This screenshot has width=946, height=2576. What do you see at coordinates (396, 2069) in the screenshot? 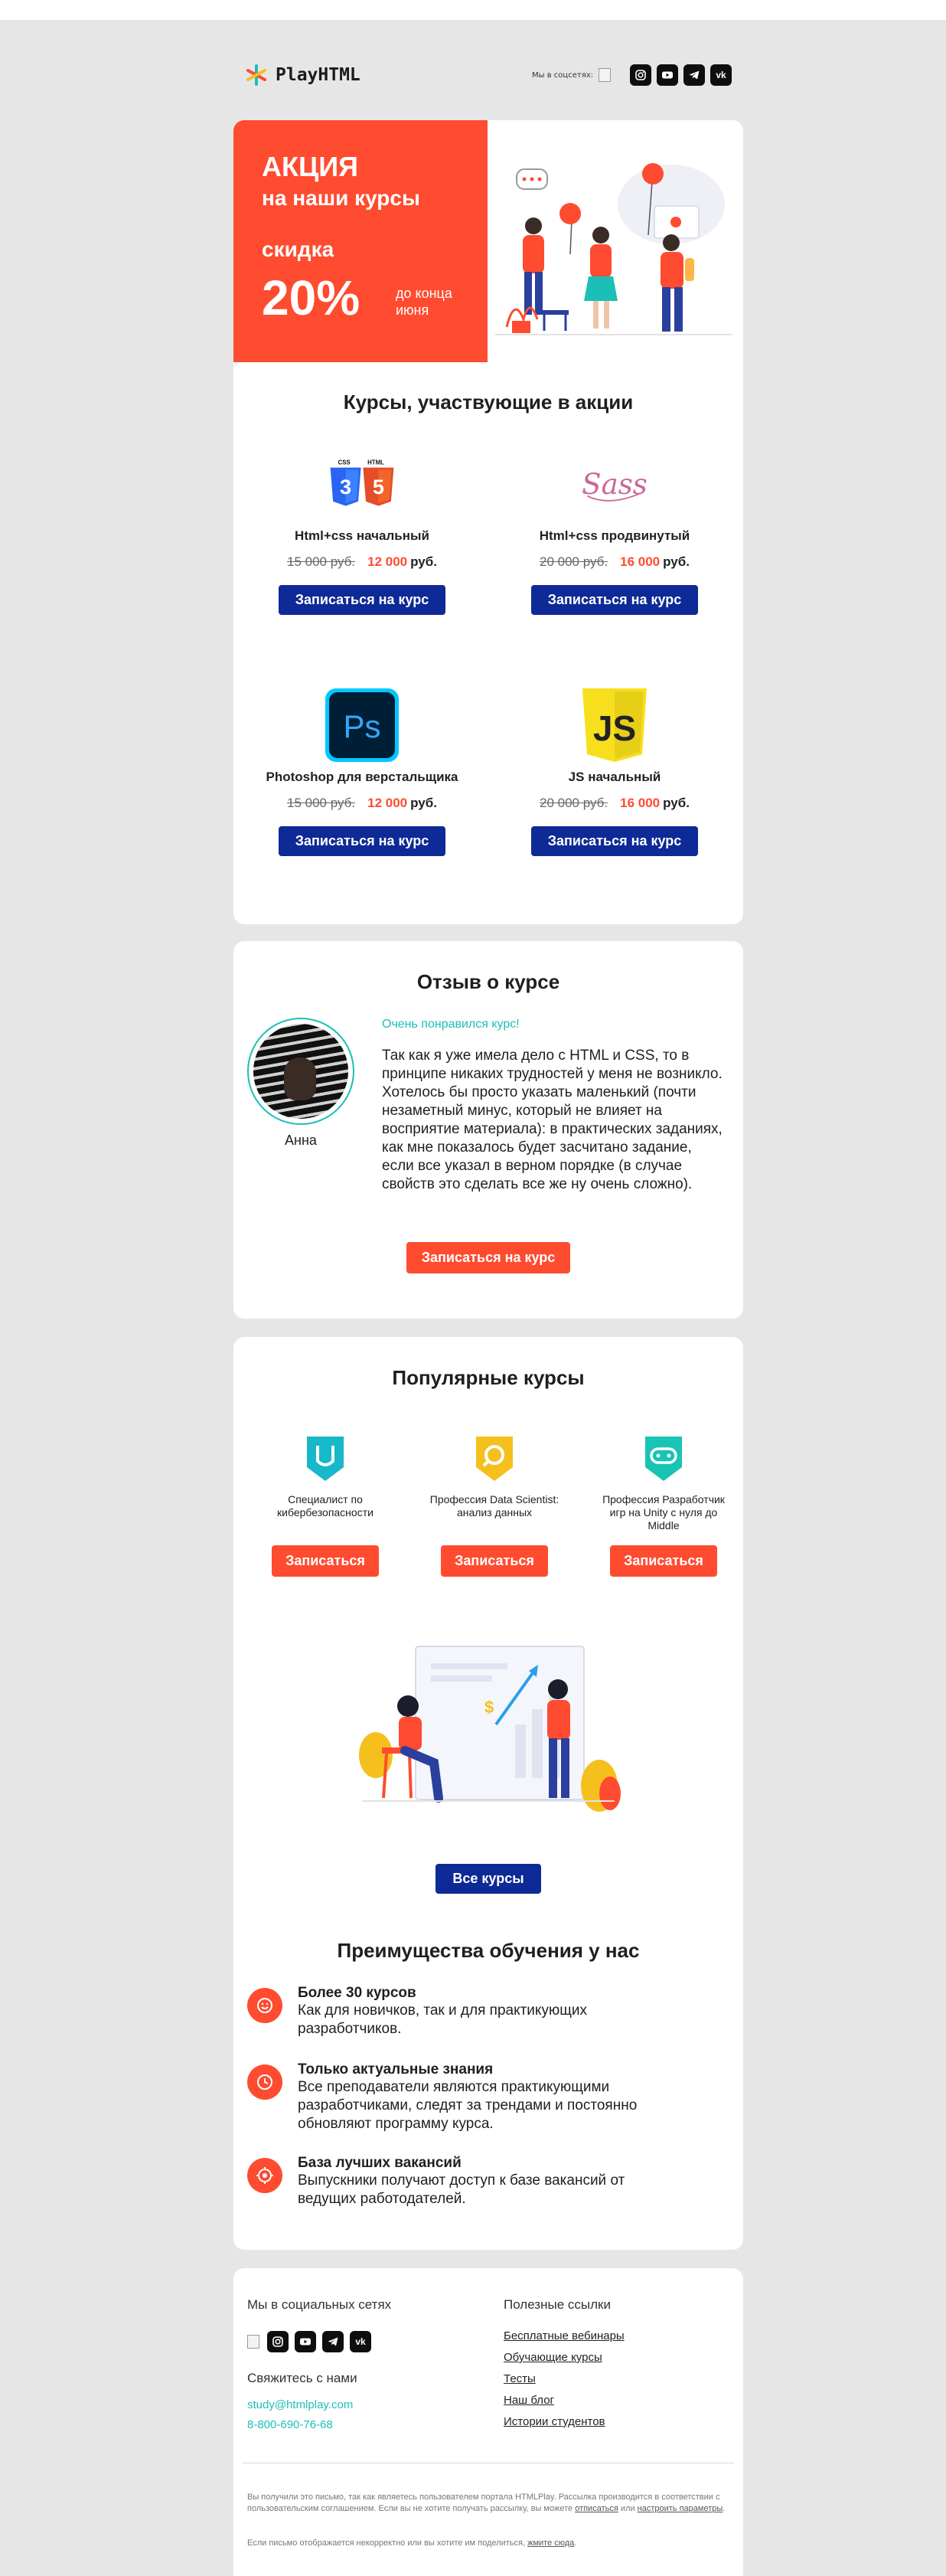
I see `advantage-heading: Только актуальные знания` at bounding box center [396, 2069].